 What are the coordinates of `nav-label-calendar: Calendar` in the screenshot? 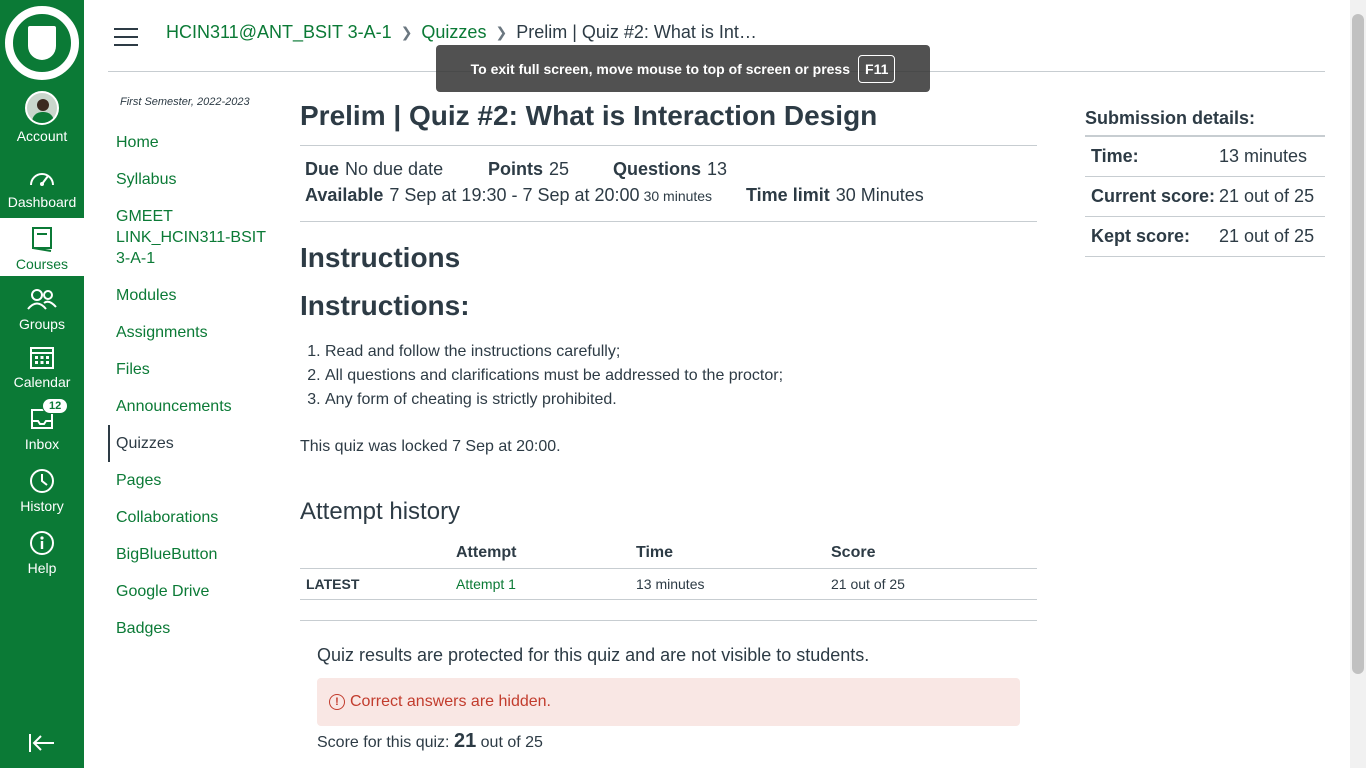 It's located at (42, 382).